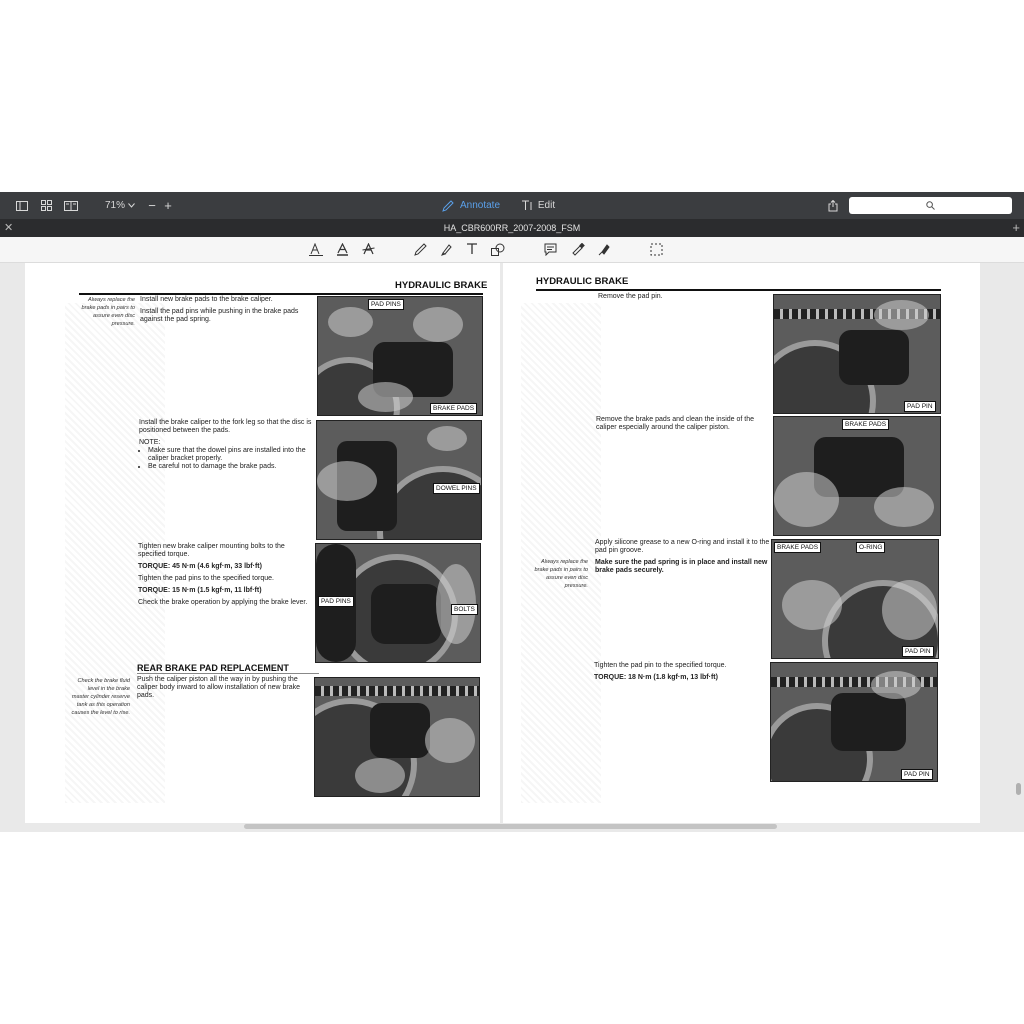 This screenshot has height=1024, width=1024. I want to click on shapes-icon, so click(498, 249).